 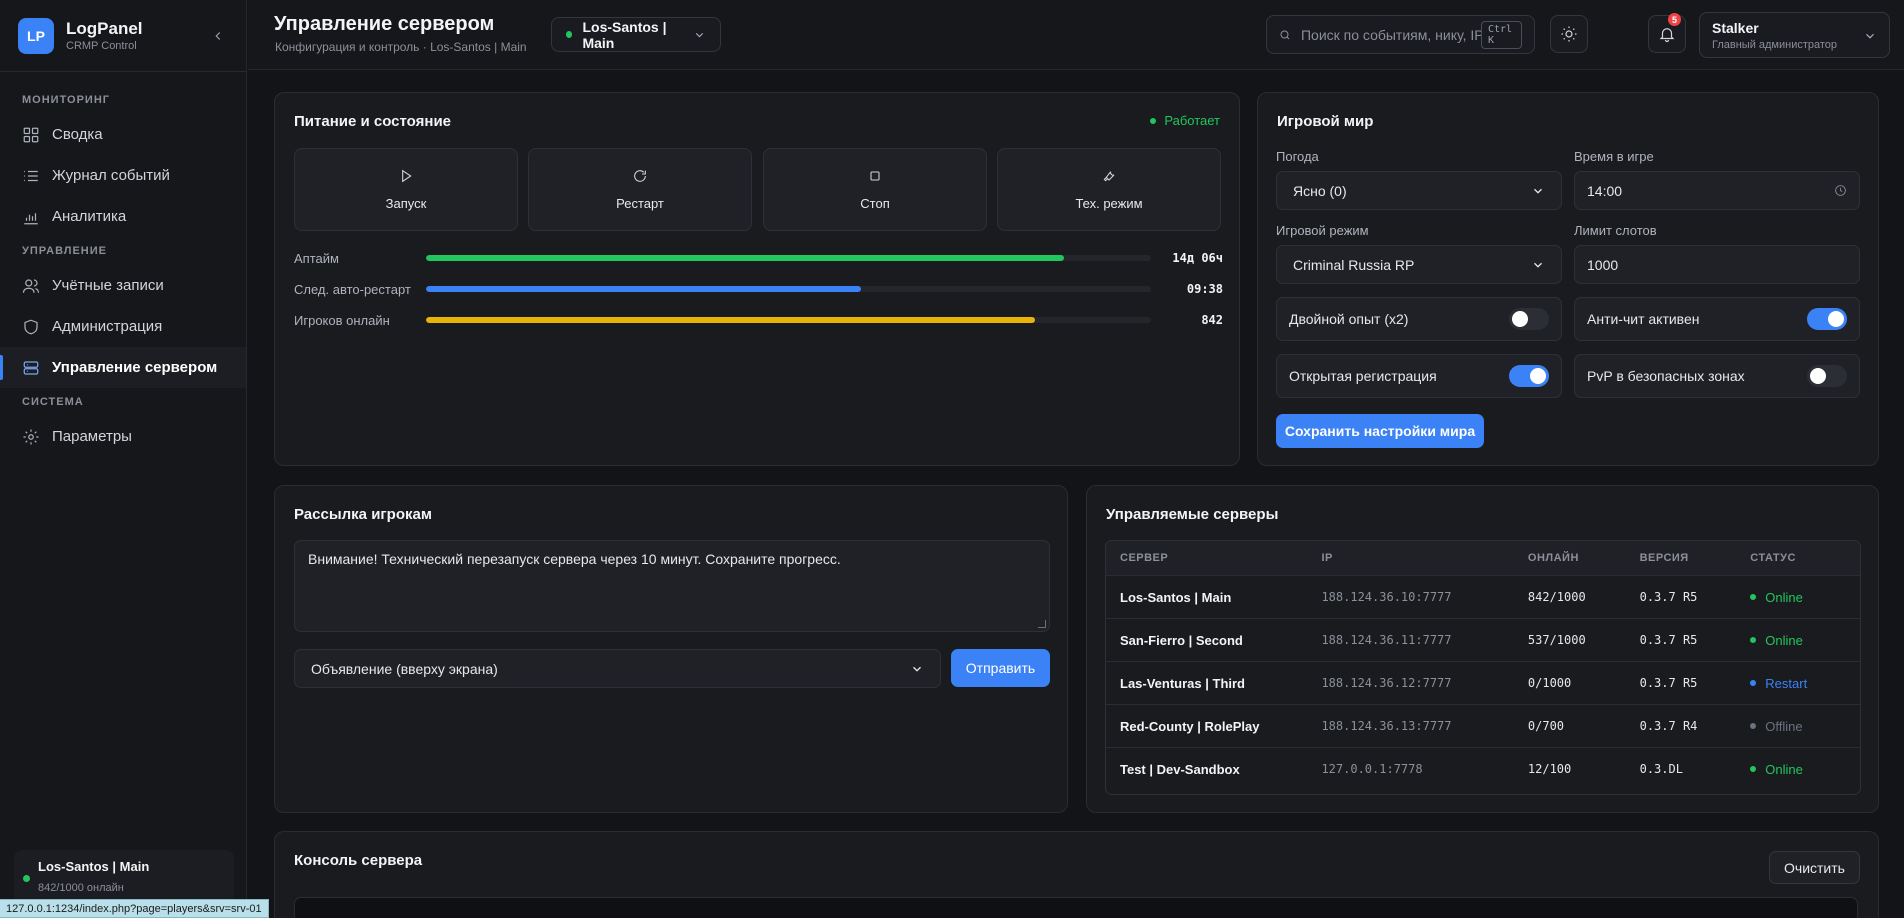 What do you see at coordinates (1185, 120) in the screenshot?
I see `server-status-badge: Работает` at bounding box center [1185, 120].